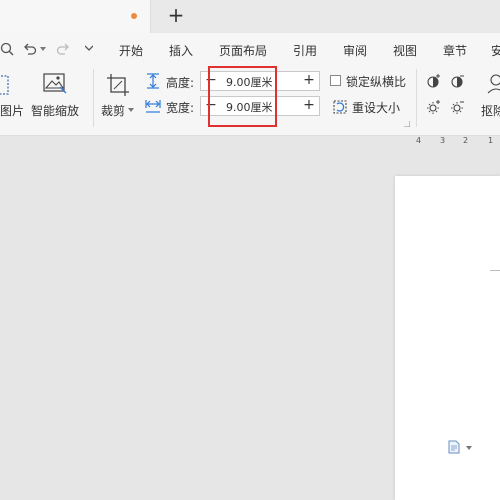 The width and height of the screenshot is (500, 500). I want to click on width-icon, so click(153, 106).